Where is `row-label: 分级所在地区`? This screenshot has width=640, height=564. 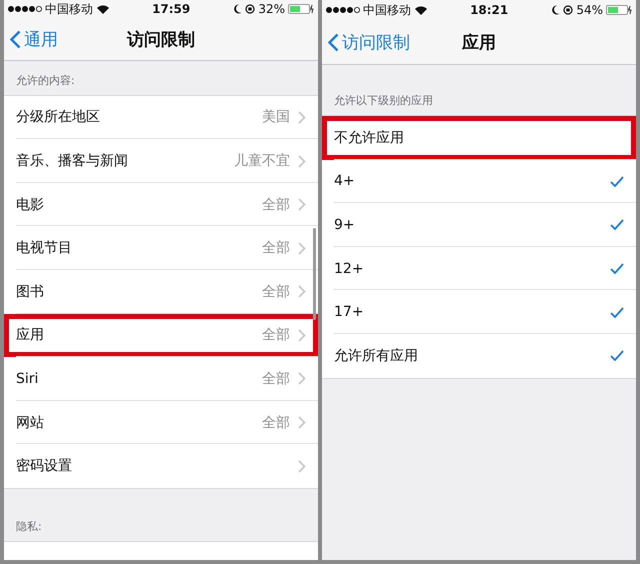 row-label: 分级所在地区 is located at coordinates (58, 117).